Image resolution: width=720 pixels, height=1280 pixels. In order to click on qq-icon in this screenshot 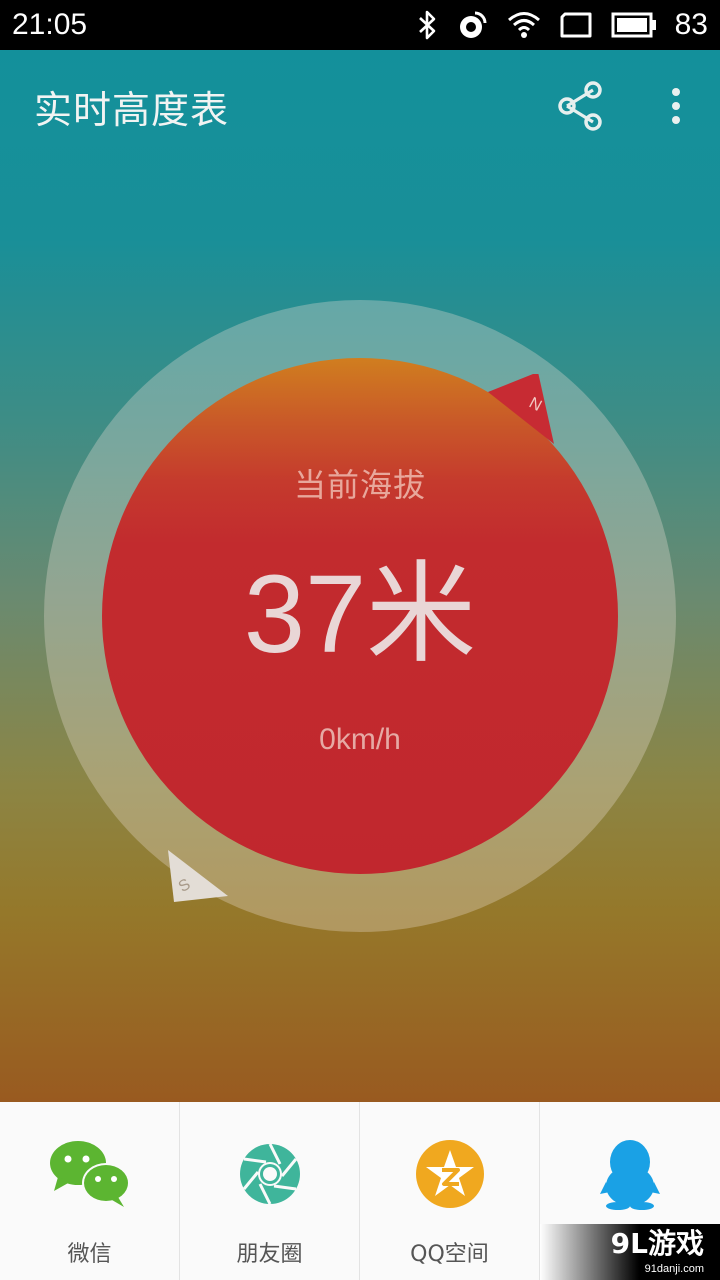, I will do `click(630, 1175)`.